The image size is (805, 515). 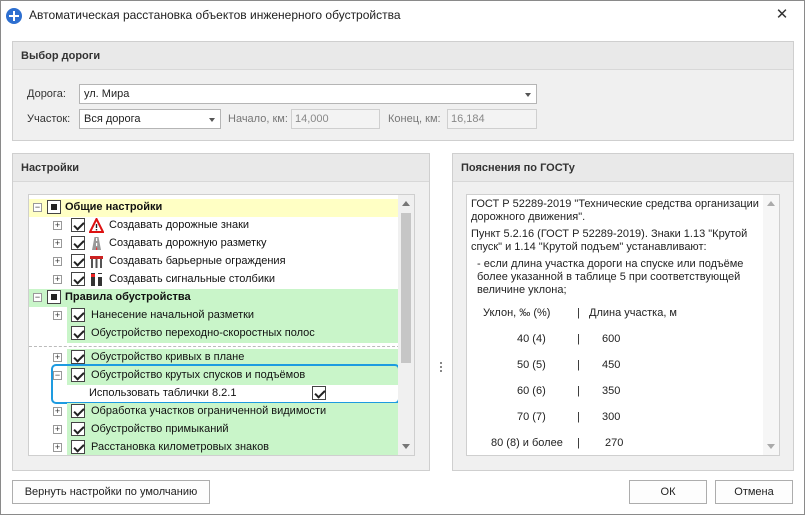 What do you see at coordinates (160, 429) in the screenshot?
I see `tree-label-junctions: Обустройство примыканий` at bounding box center [160, 429].